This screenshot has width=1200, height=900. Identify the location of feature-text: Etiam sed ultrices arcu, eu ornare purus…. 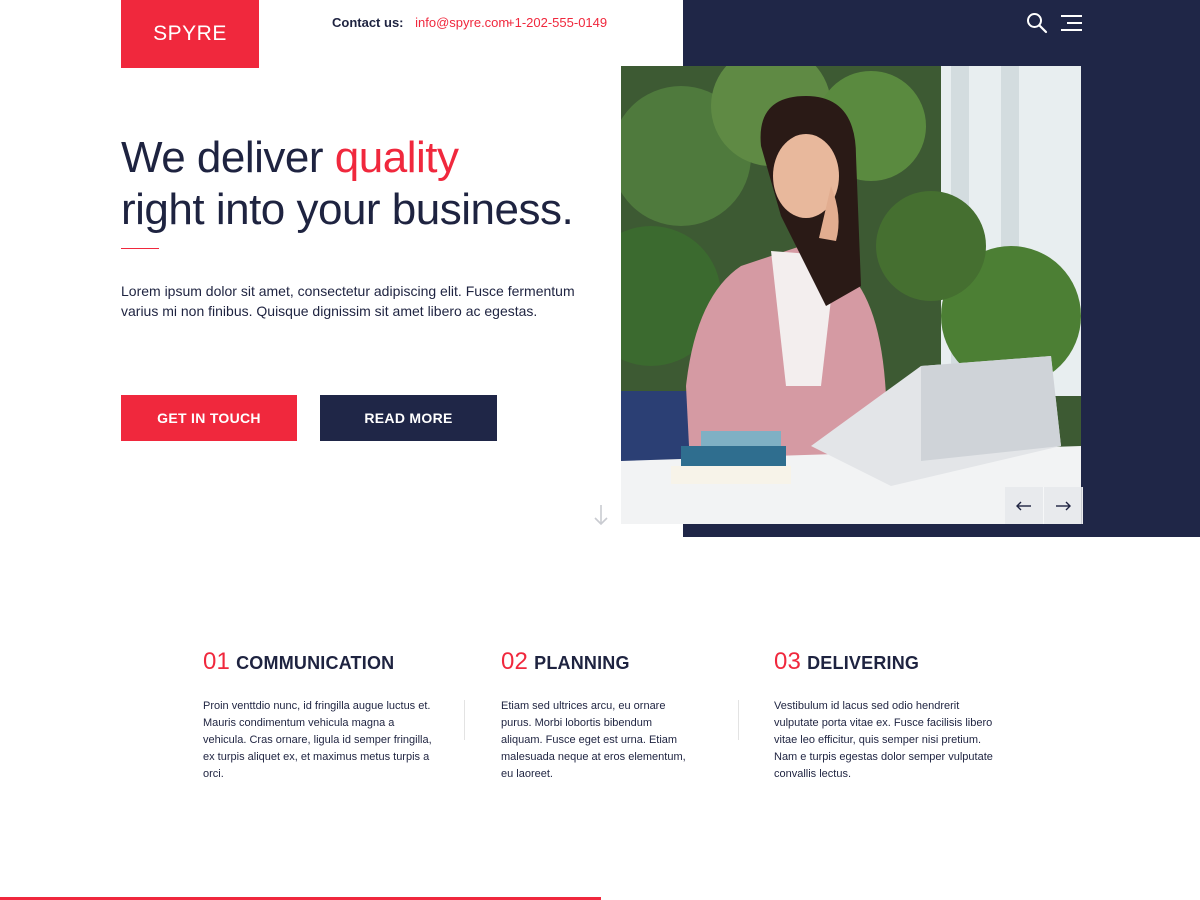
(593, 740).